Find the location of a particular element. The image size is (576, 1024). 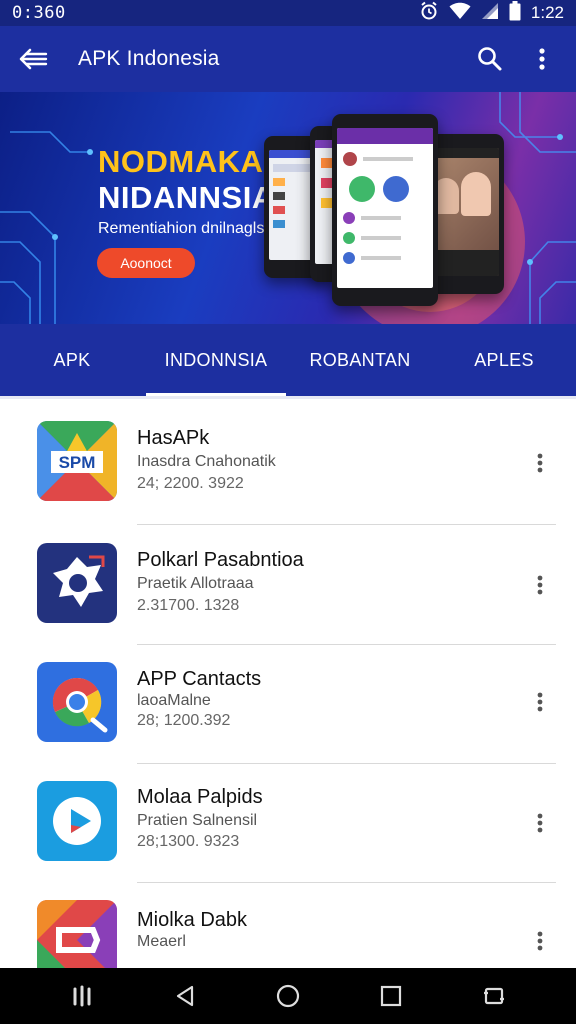

app-contacts-icon is located at coordinates (77, 702).